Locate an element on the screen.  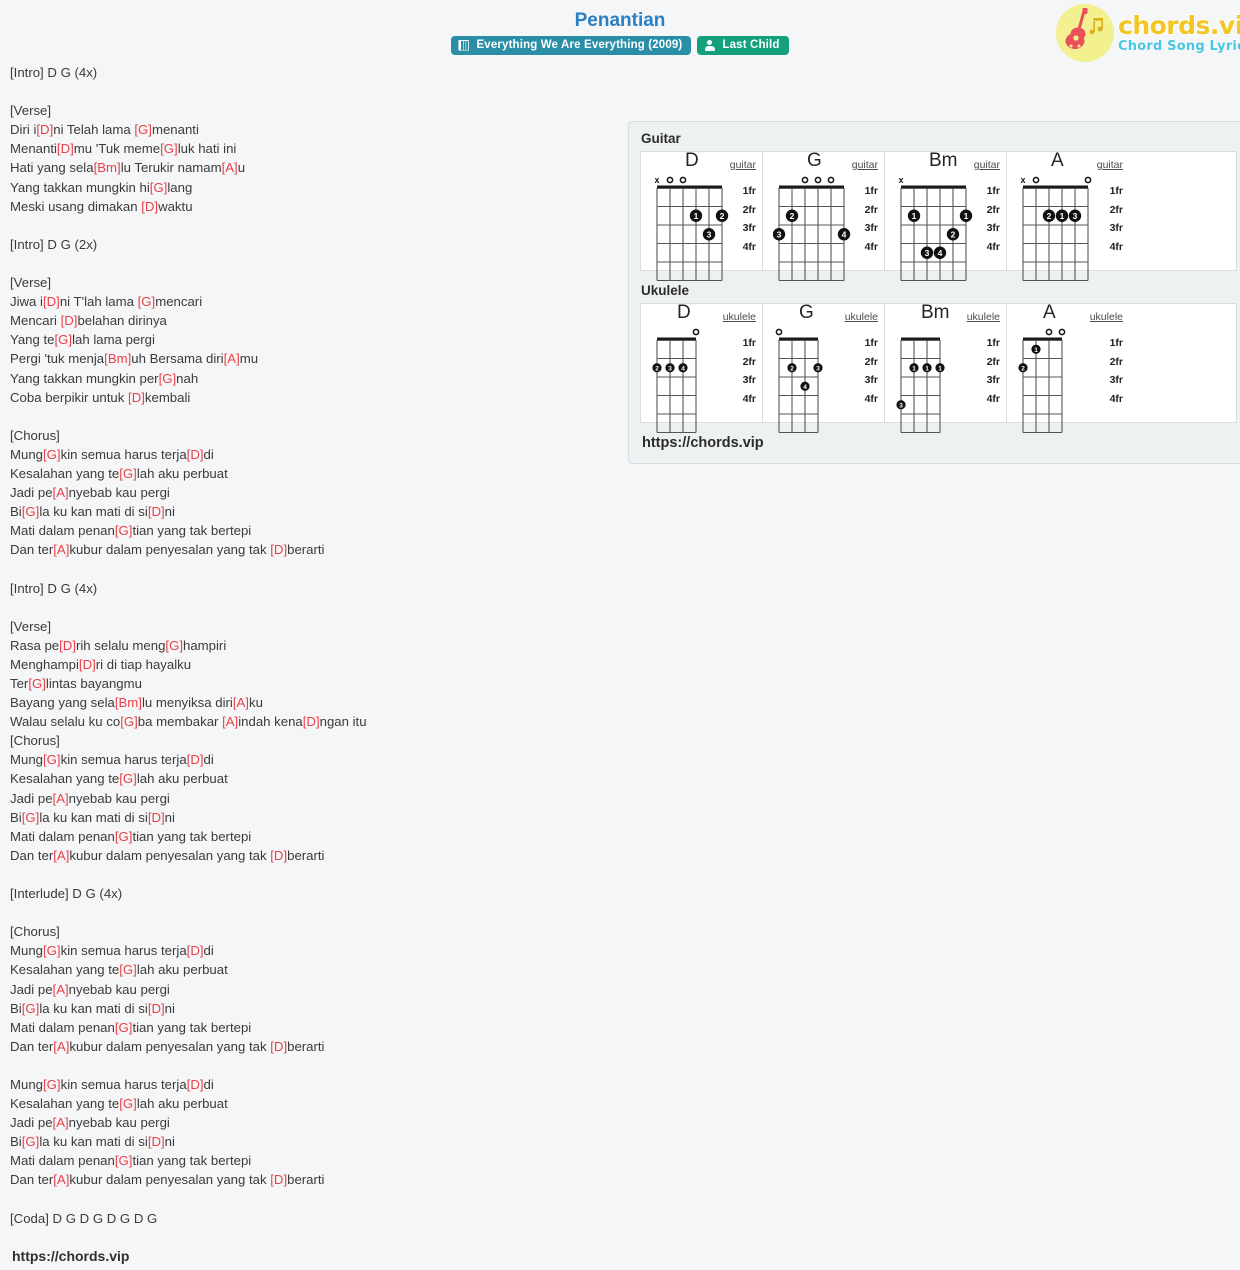
lyric-text: Kesalahan yang te is located at coordinates (65, 473).